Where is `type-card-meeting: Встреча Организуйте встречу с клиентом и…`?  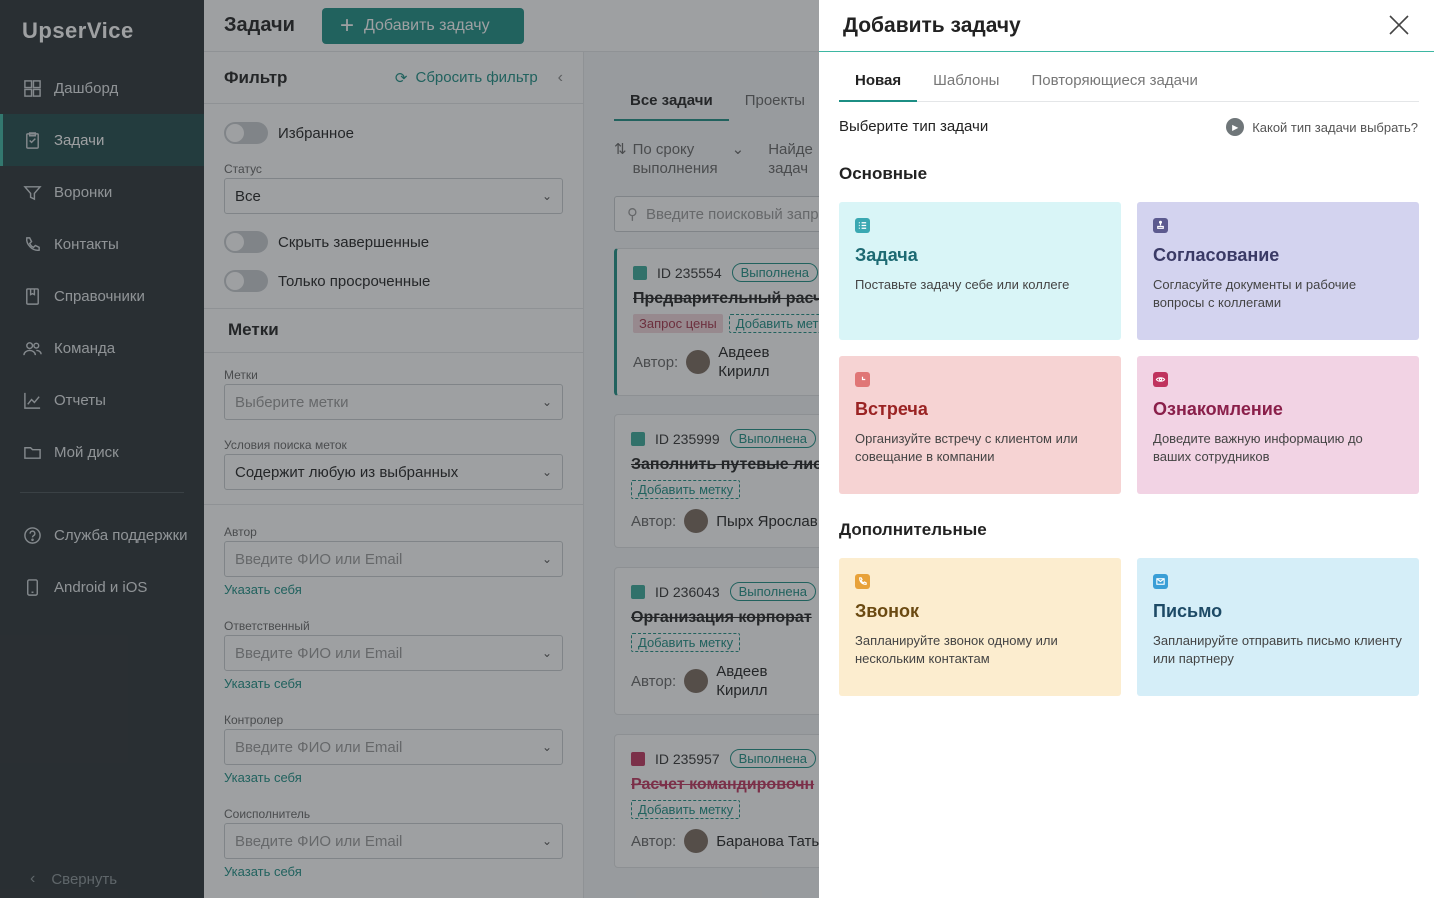 type-card-meeting: Встреча Организуйте встречу с клиентом и… is located at coordinates (980, 425).